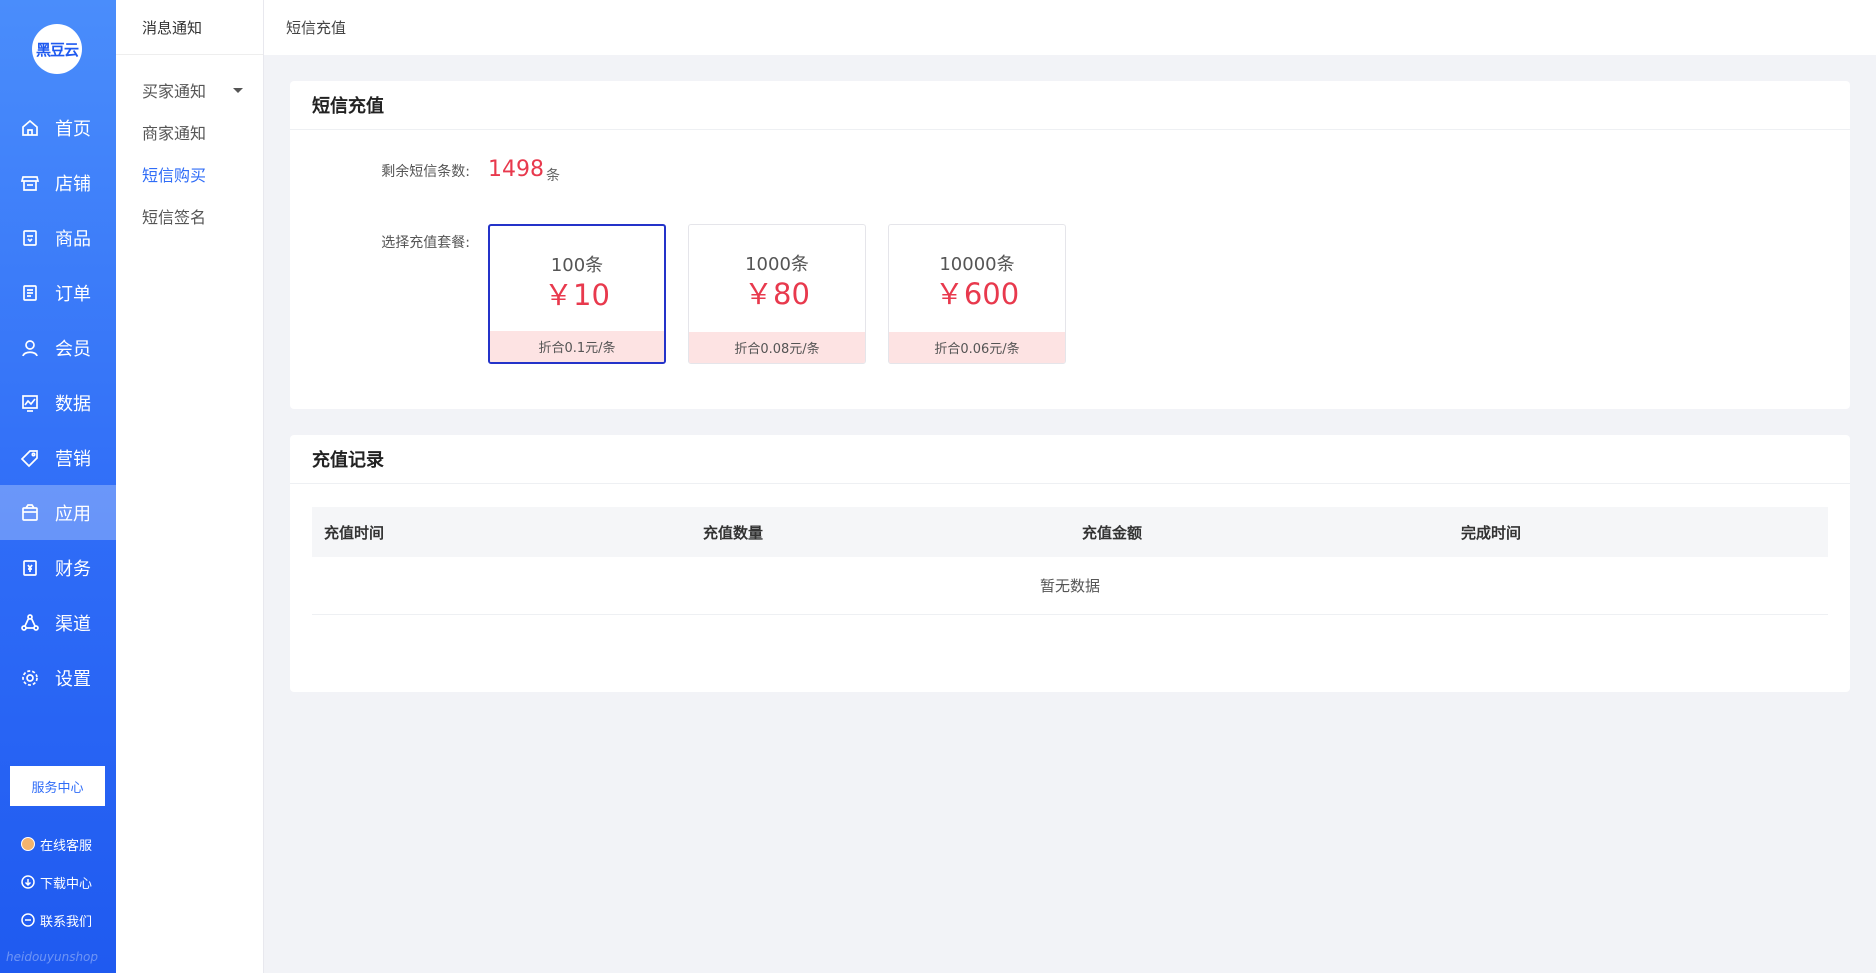 The height and width of the screenshot is (973, 1876). What do you see at coordinates (73, 239) in the screenshot?
I see `nav-item-label: 商品` at bounding box center [73, 239].